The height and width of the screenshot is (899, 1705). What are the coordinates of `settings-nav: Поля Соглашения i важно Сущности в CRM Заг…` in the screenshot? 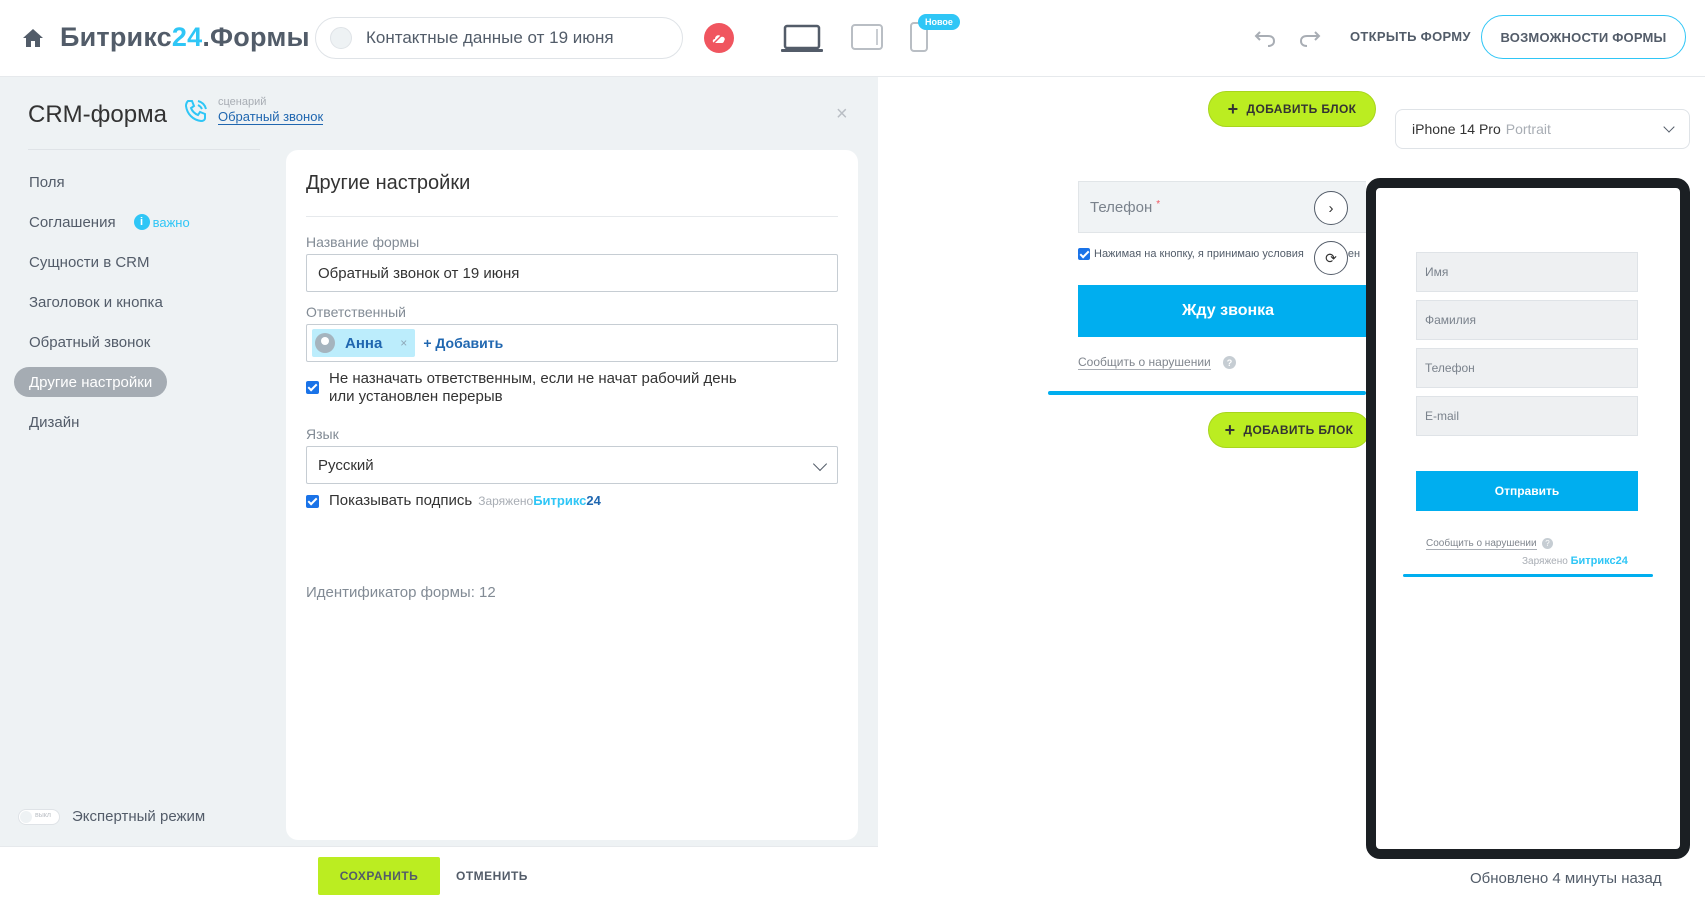 It's located at (139, 307).